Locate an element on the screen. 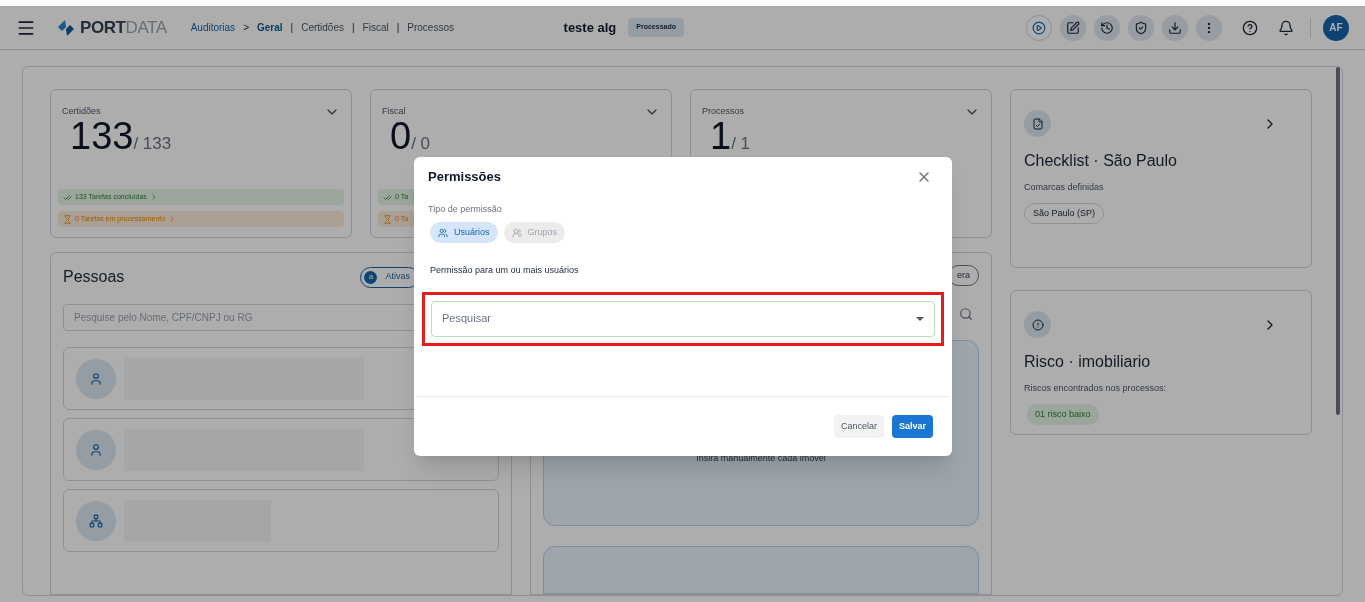 Image resolution: width=1365 pixels, height=602 pixels. alert-icon is located at coordinates (1037, 324).